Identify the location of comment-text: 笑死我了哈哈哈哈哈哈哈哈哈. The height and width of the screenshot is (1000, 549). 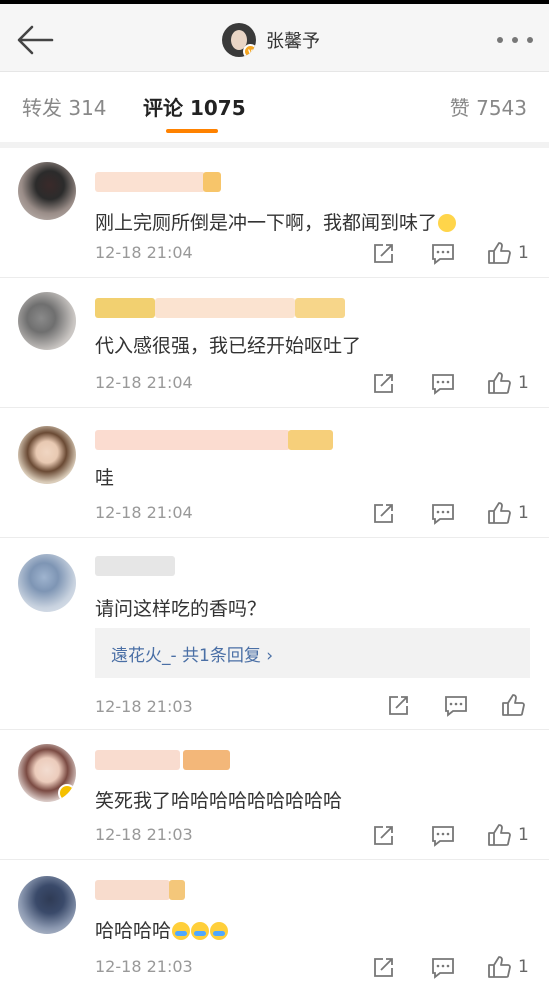
(219, 801).